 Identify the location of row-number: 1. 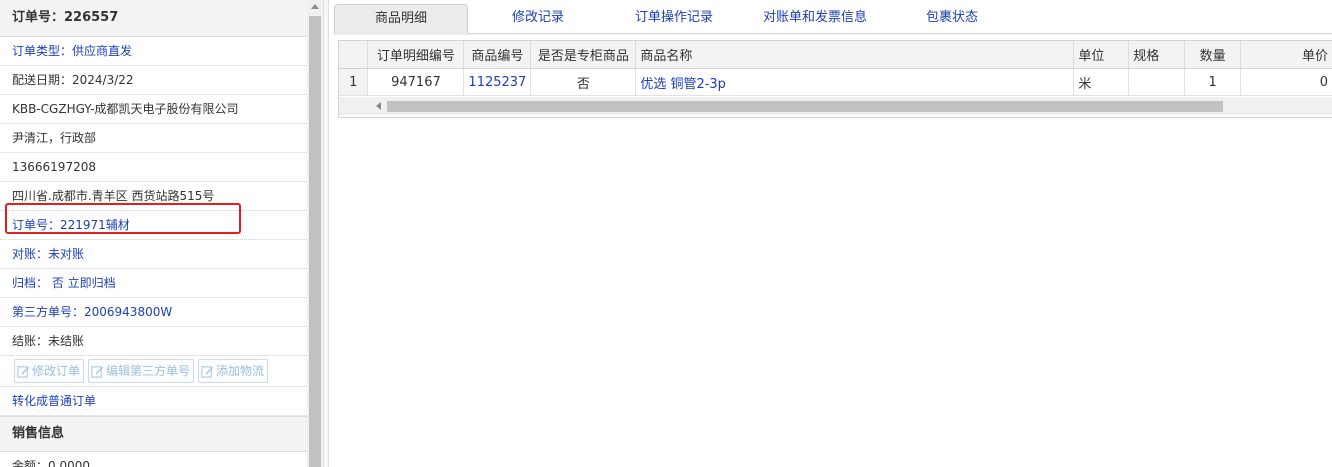
(354, 82).